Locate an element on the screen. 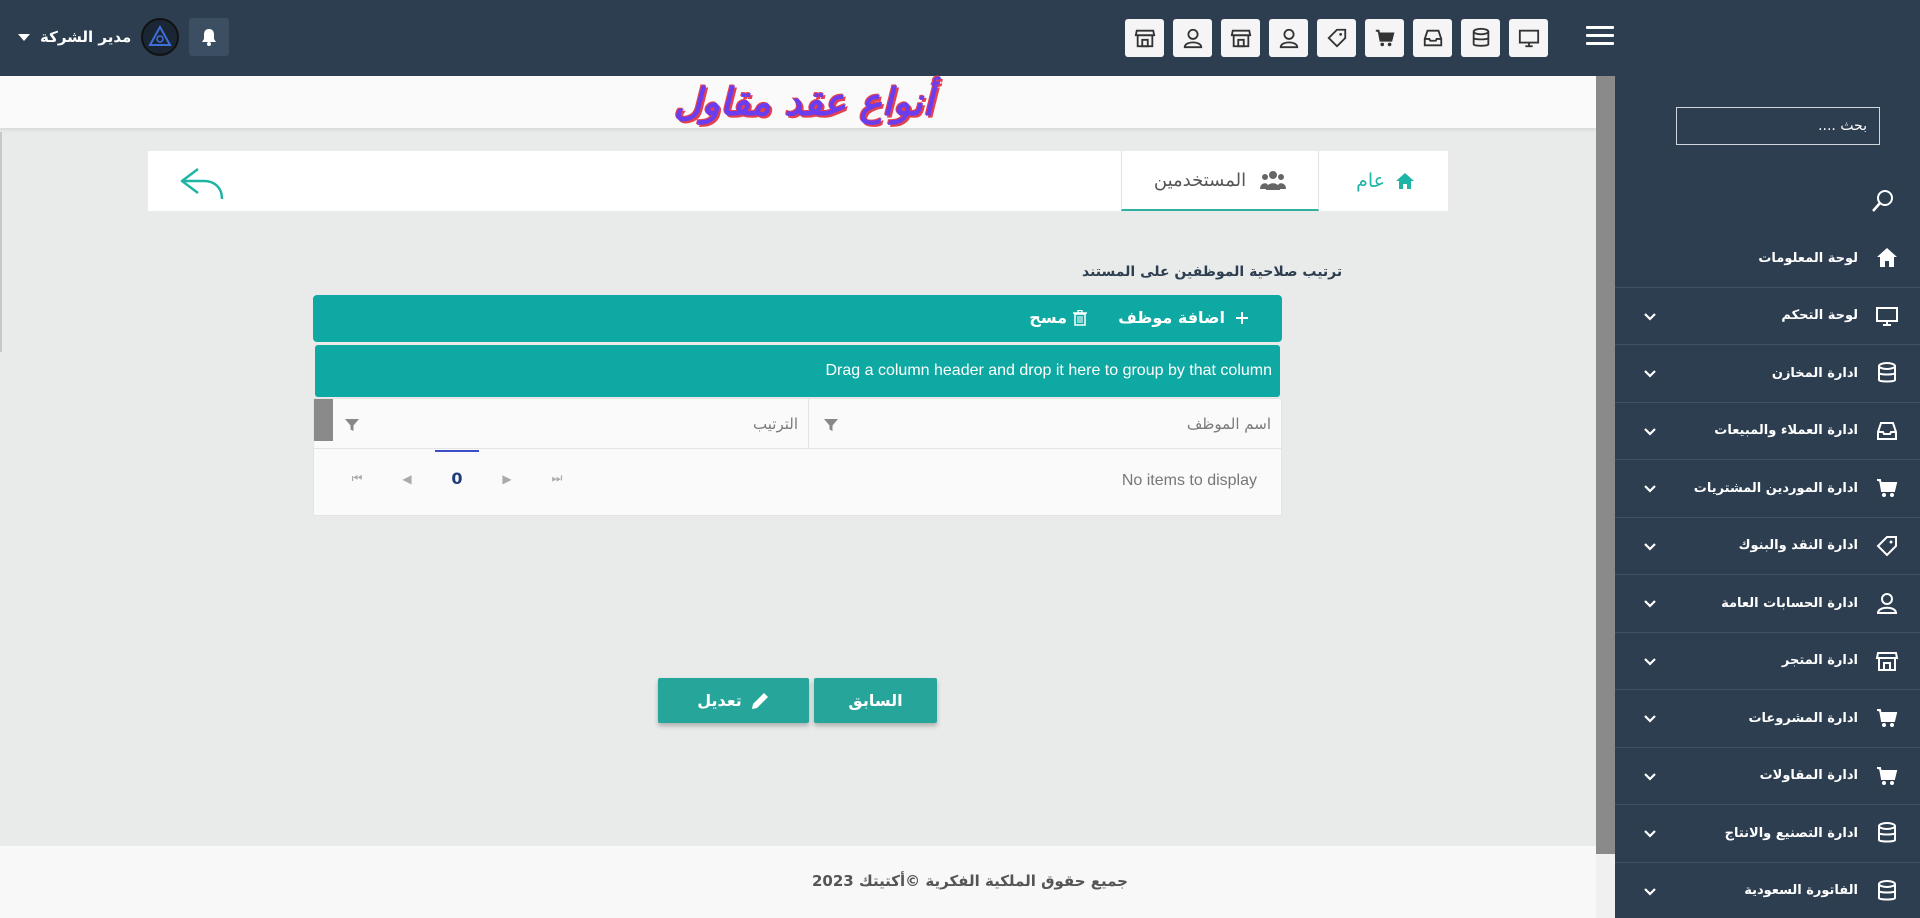  user-menu: مدير الشركة is located at coordinates (124, 37).